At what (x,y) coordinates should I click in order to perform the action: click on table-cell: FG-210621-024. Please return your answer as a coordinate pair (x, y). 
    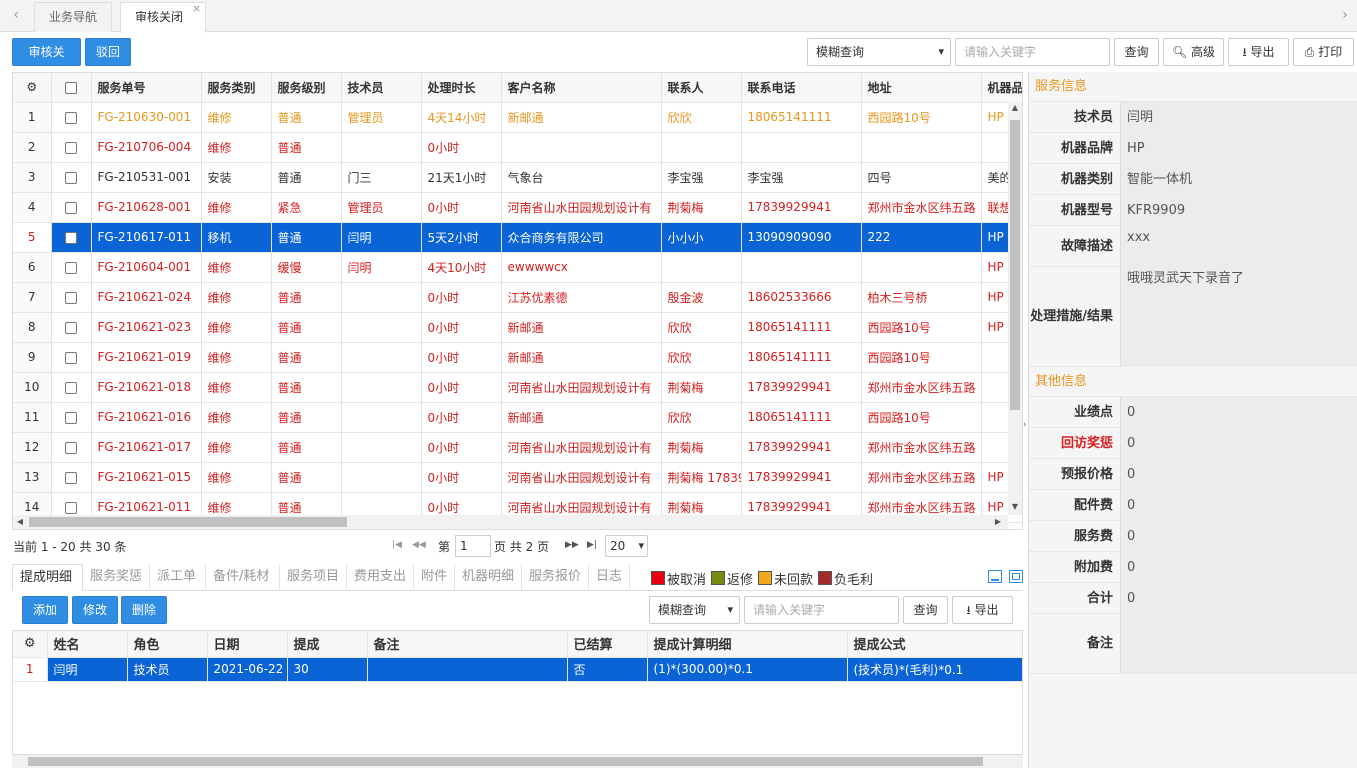
    Looking at the image, I should click on (146, 297).